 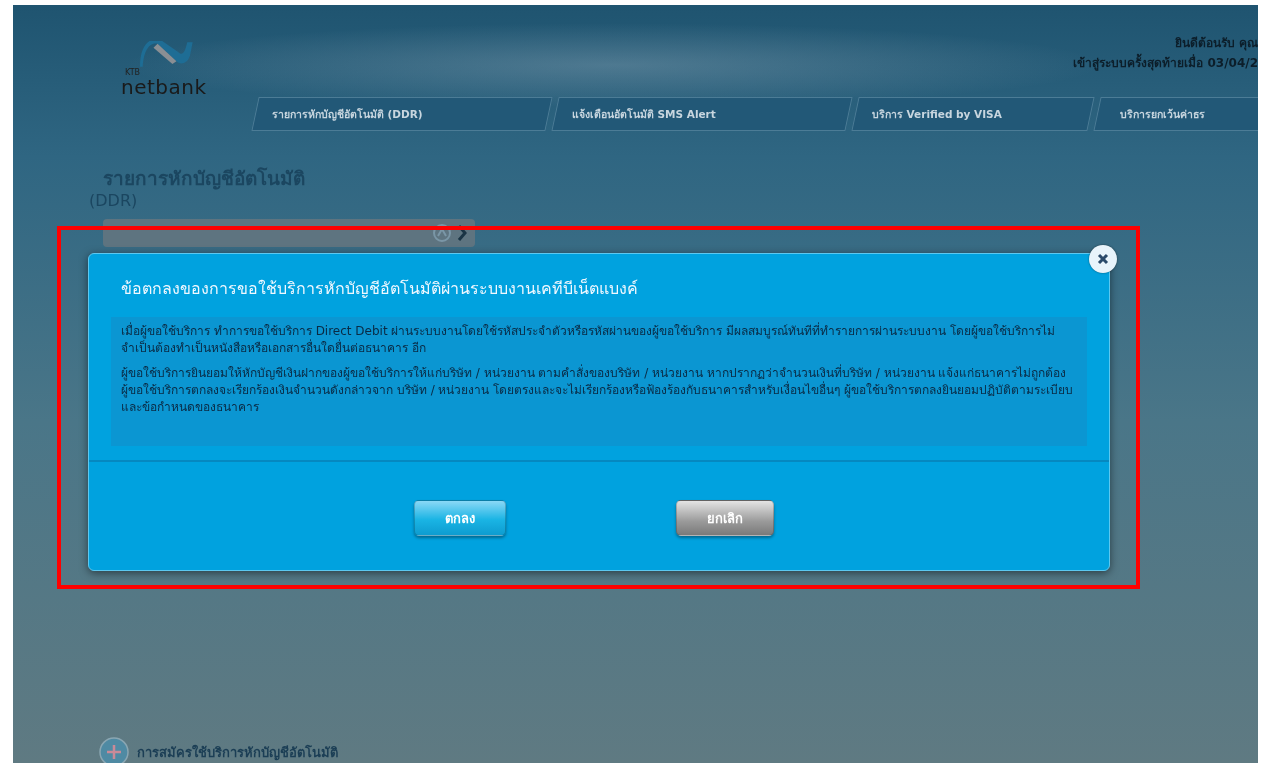 What do you see at coordinates (1216, 43) in the screenshot?
I see `welcome-text: ยินดีต้อนรับ คุณ` at bounding box center [1216, 43].